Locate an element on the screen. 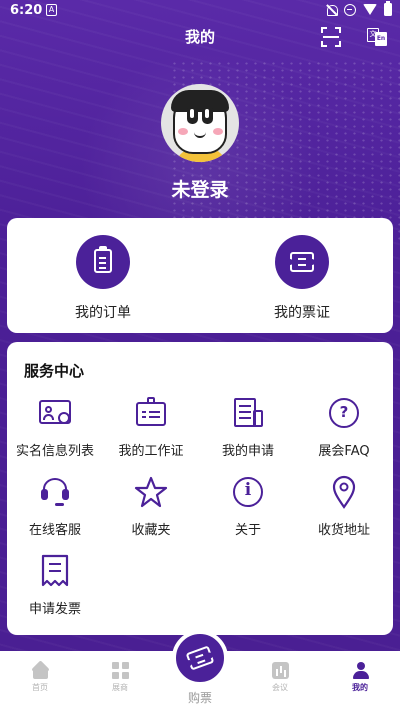  login-status-text: 未登录 is located at coordinates (200, 188).